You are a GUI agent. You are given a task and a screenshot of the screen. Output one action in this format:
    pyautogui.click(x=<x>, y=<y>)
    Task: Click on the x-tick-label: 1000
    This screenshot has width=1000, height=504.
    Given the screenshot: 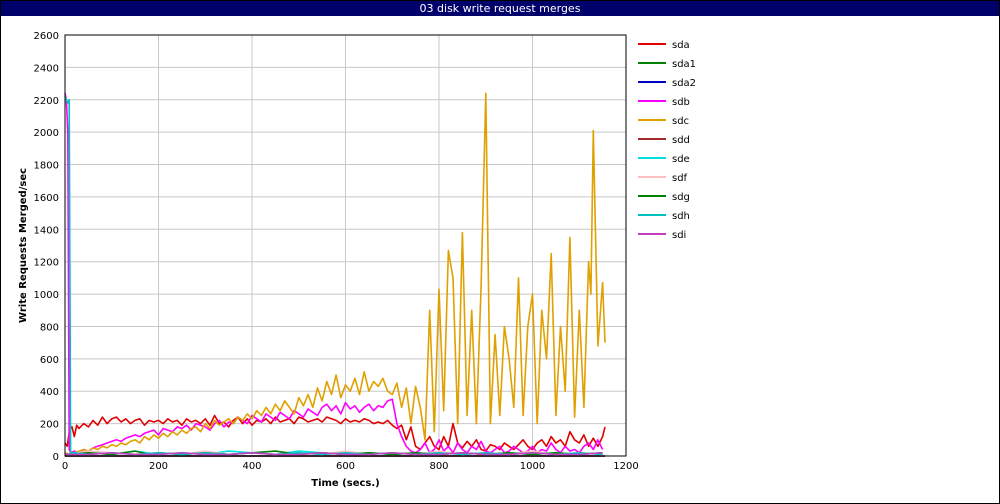 What is the action you would take?
    pyautogui.click(x=532, y=466)
    